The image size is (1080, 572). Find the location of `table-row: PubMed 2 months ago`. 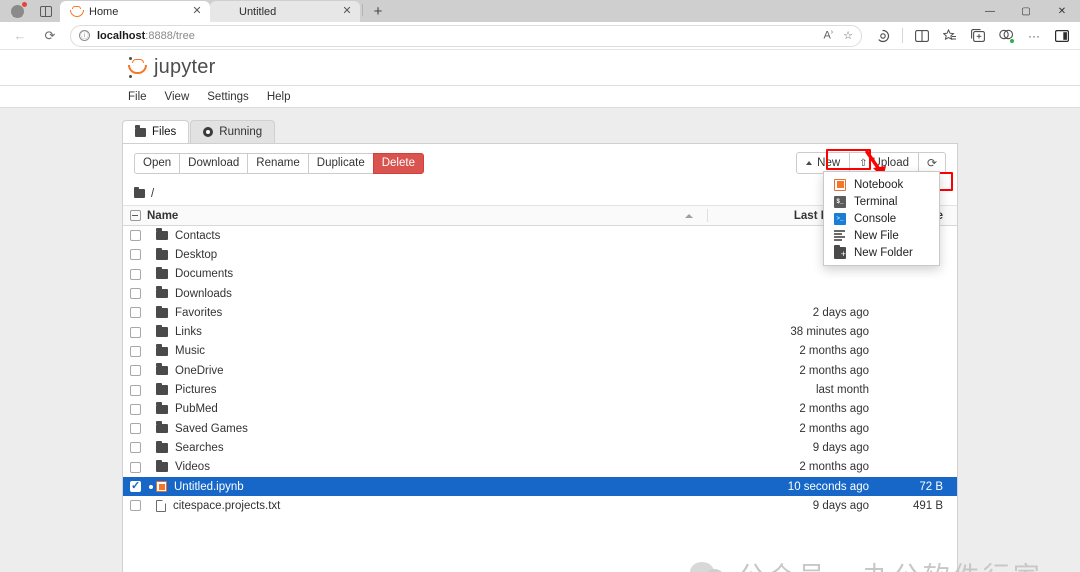

table-row: PubMed 2 months ago is located at coordinates (540, 409).